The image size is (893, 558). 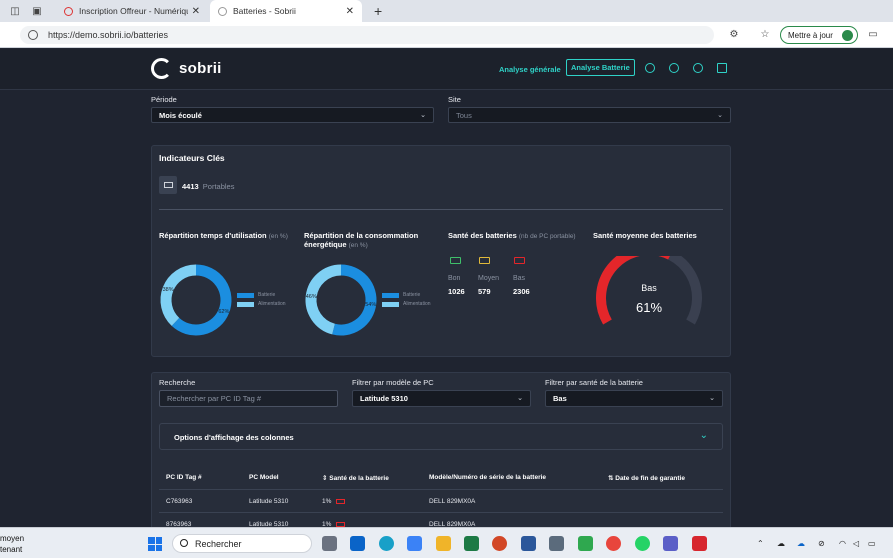 What do you see at coordinates (765, 35) in the screenshot?
I see `favorites-icon: ☆` at bounding box center [765, 35].